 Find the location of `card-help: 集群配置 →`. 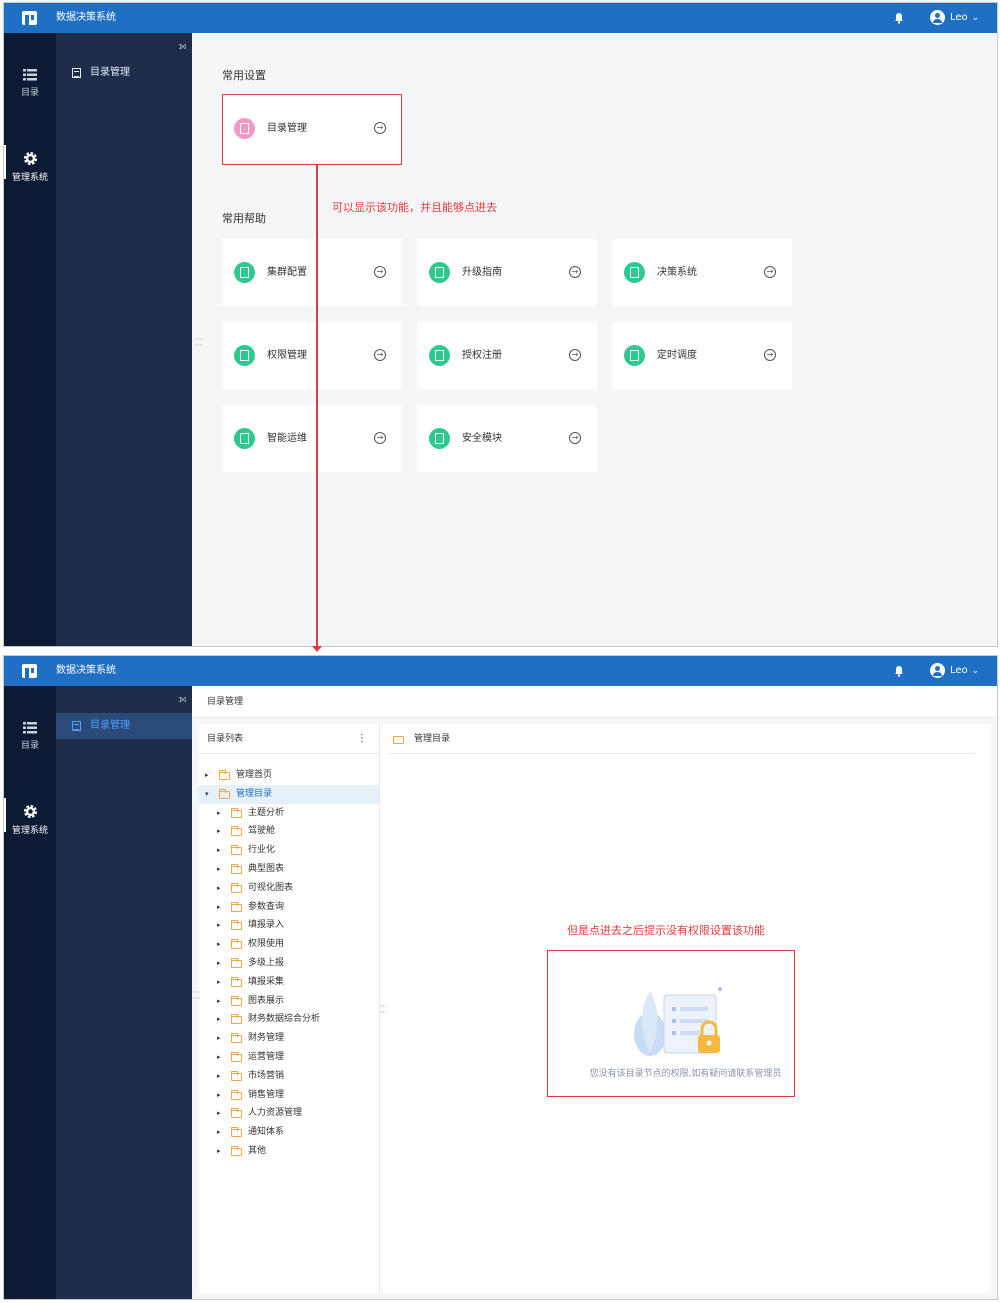

card-help: 集群配置 → is located at coordinates (312, 272).